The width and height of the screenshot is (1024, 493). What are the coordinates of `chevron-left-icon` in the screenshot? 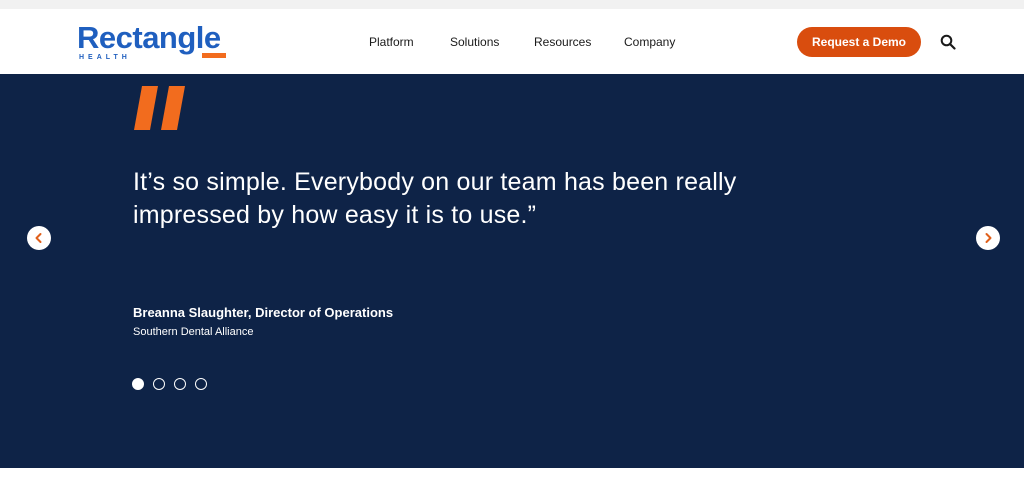 It's located at (38, 238).